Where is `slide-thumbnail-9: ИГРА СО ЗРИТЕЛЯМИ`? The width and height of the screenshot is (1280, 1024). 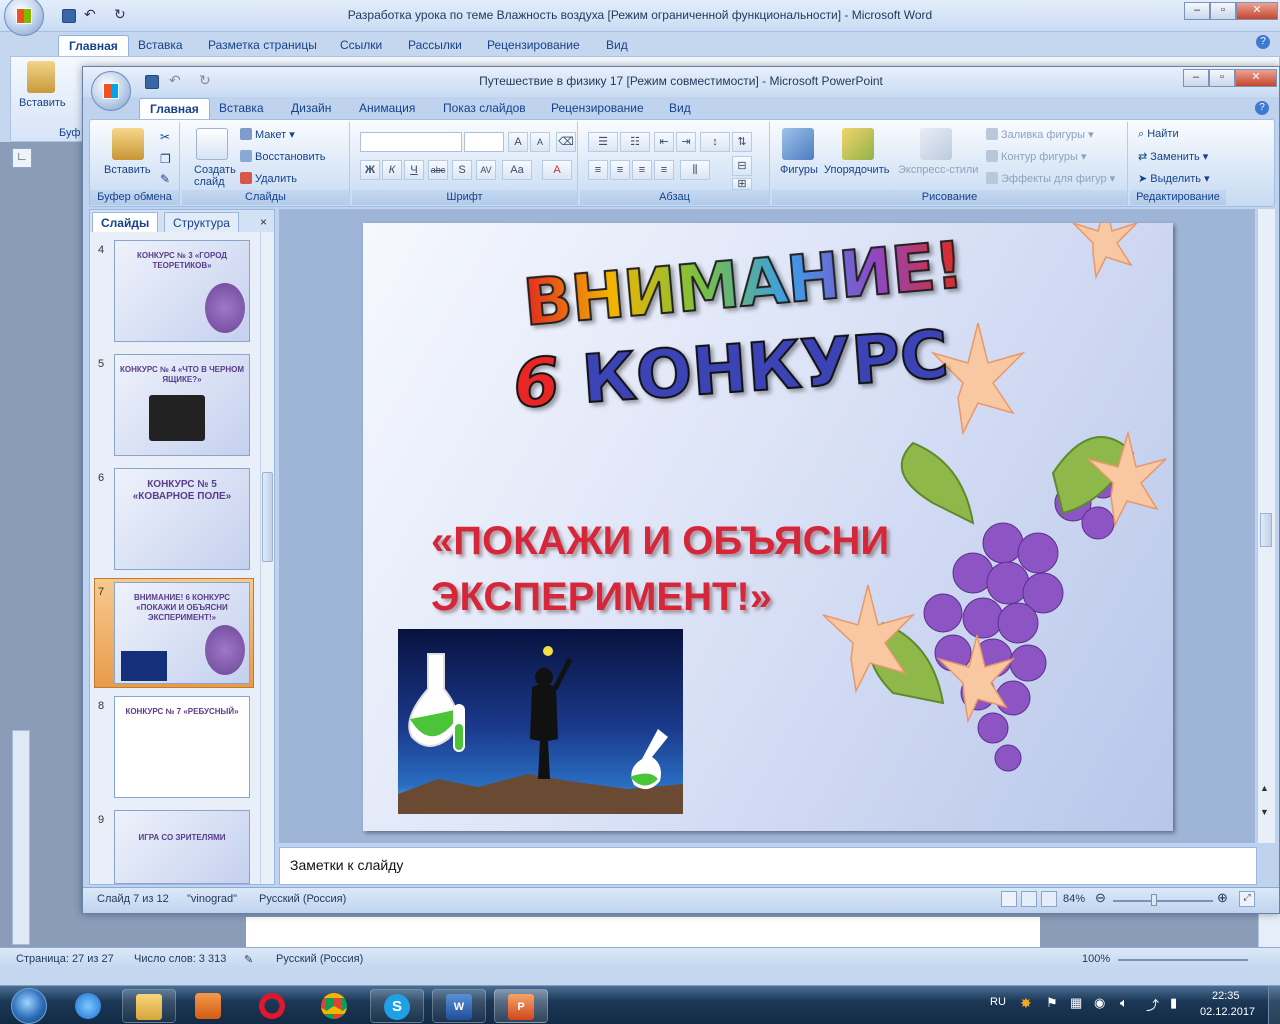 slide-thumbnail-9: ИГРА СО ЗРИТЕЛЯМИ is located at coordinates (182, 847).